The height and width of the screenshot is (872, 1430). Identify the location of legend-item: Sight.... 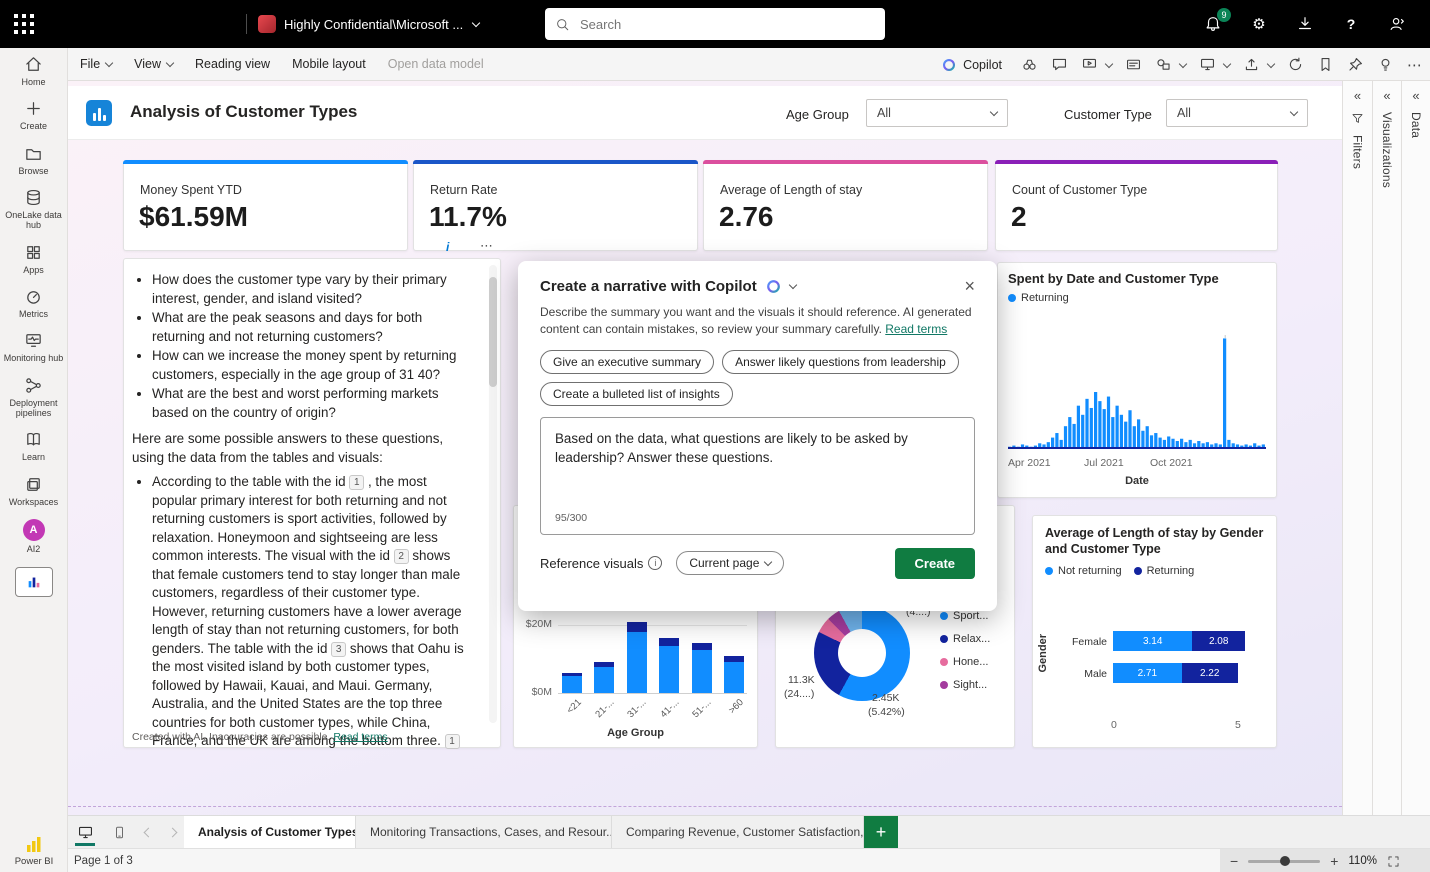
(965, 685).